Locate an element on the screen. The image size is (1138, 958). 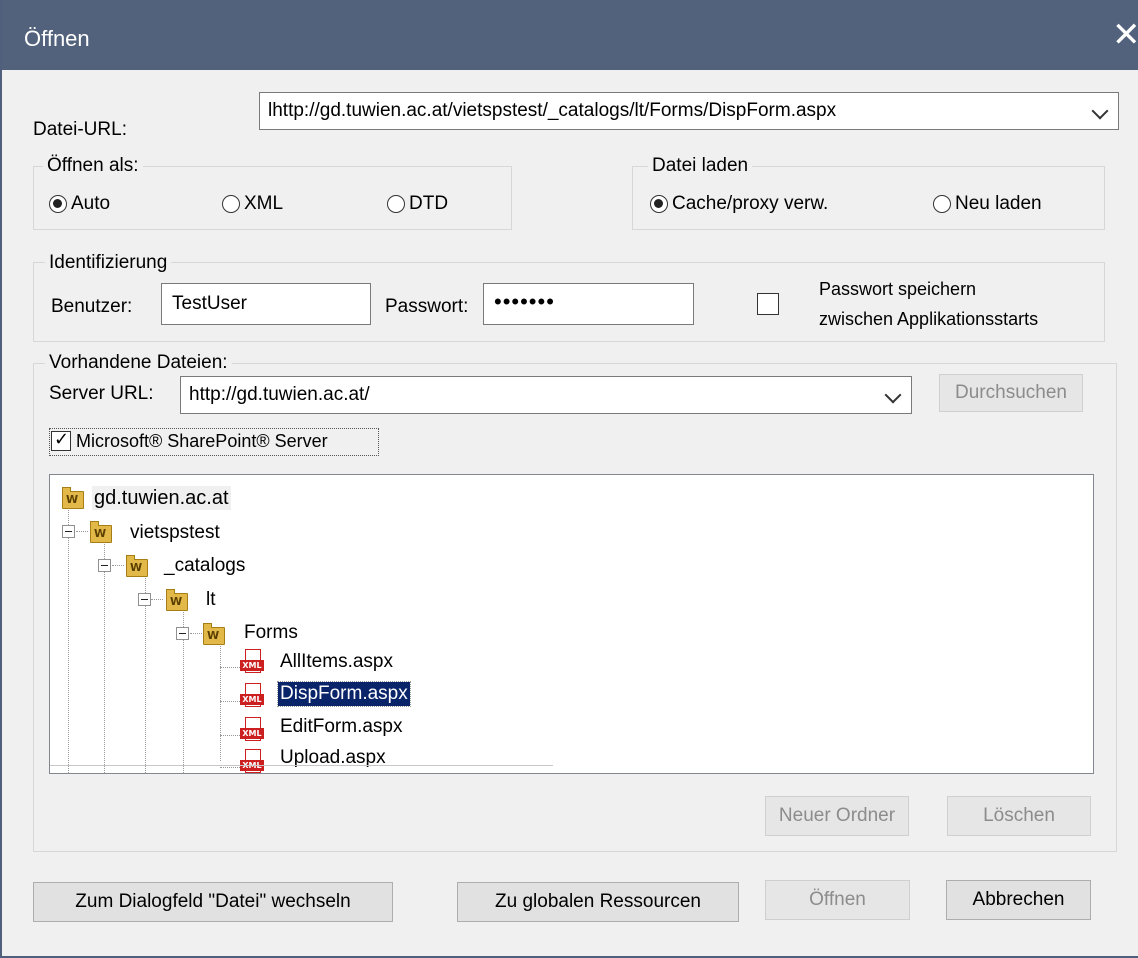
tree-root-label: gd.tuwien.ac.at is located at coordinates (161, 498).